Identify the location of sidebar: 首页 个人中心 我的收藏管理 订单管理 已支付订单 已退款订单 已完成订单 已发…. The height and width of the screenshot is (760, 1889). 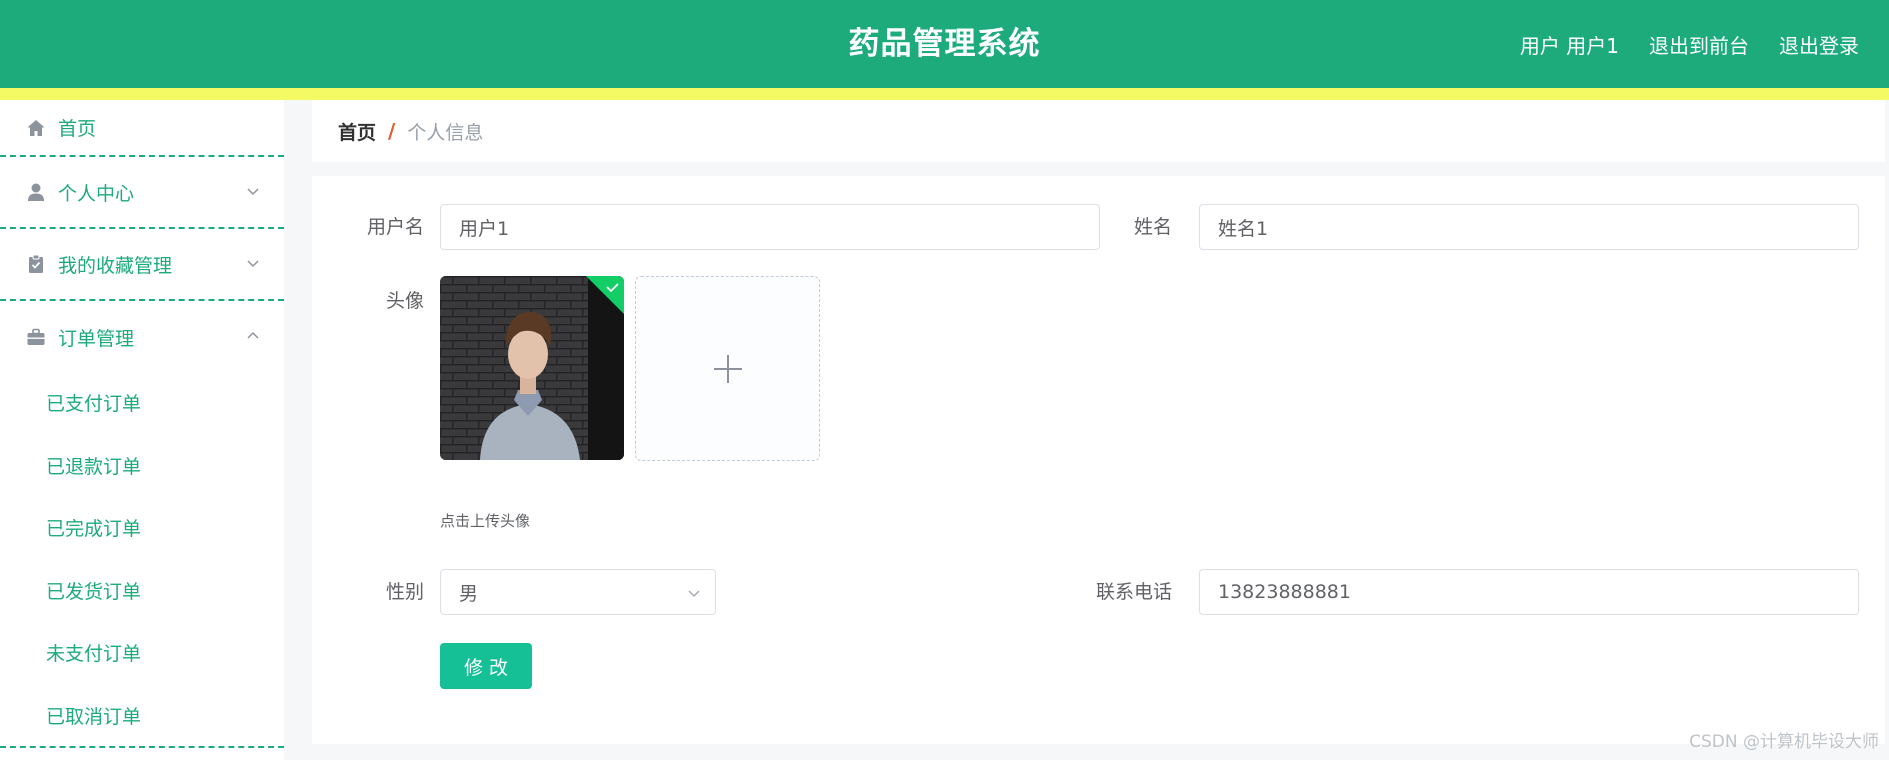
(142, 430).